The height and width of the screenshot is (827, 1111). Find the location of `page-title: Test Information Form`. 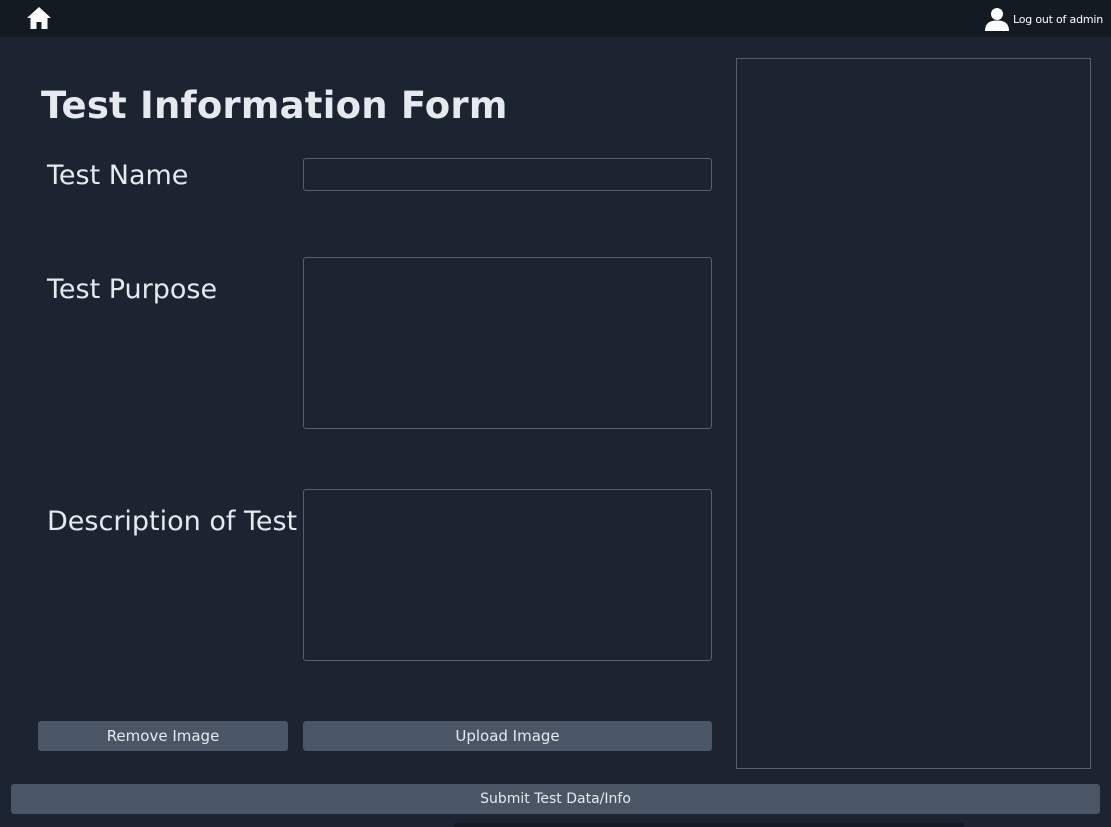

page-title: Test Information Form is located at coordinates (274, 105).